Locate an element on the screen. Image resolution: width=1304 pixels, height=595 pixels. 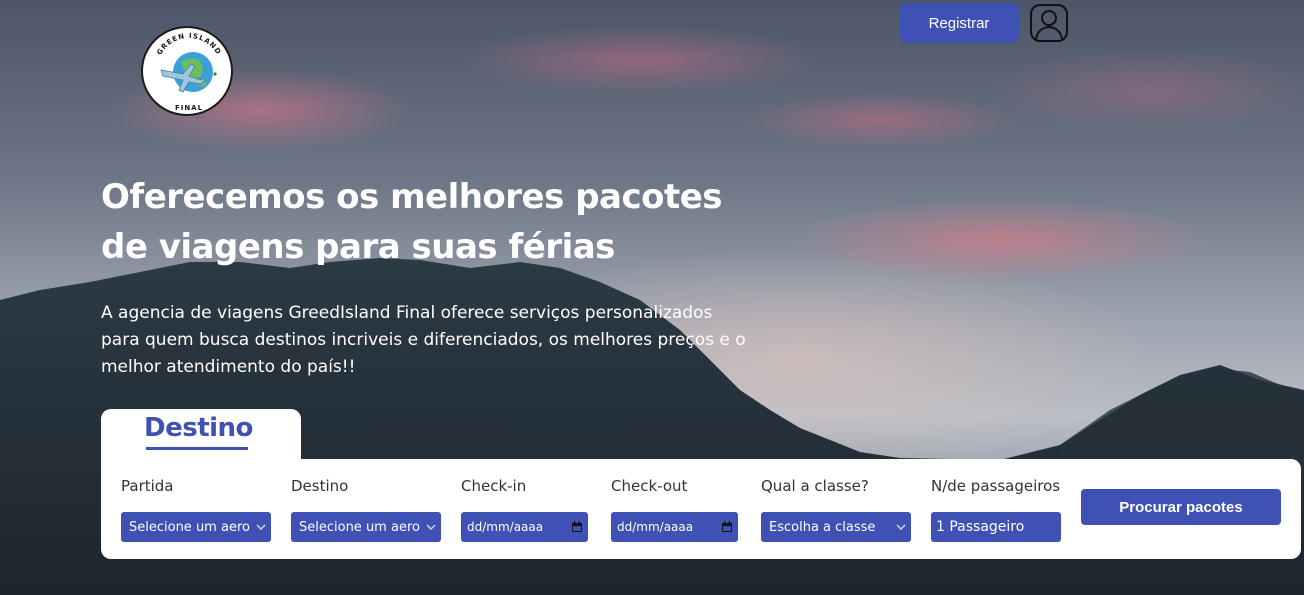
partida-label: Partida is located at coordinates (147, 486).